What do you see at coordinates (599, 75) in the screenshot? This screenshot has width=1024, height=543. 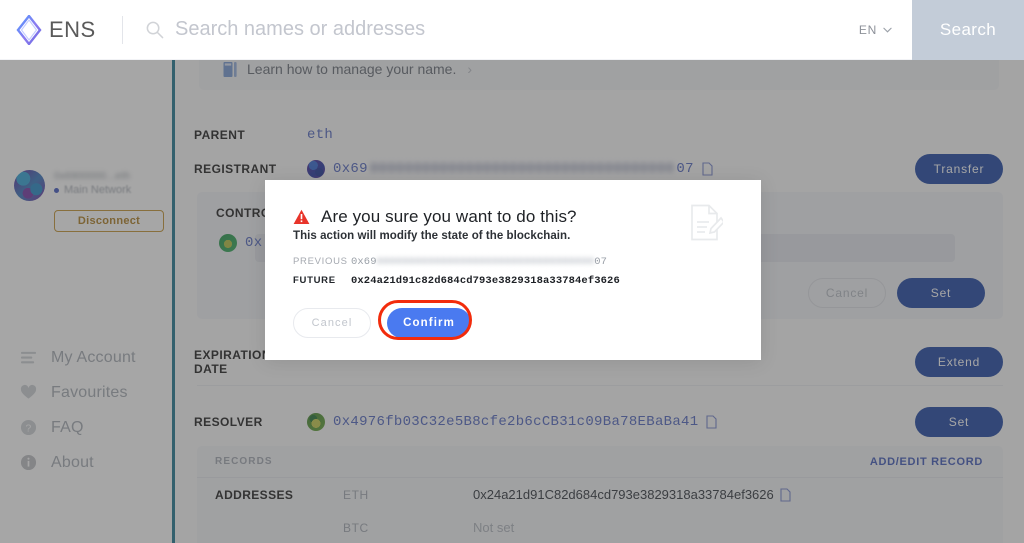 I see `manage-name-banner: Learn how to manage your name. ›` at bounding box center [599, 75].